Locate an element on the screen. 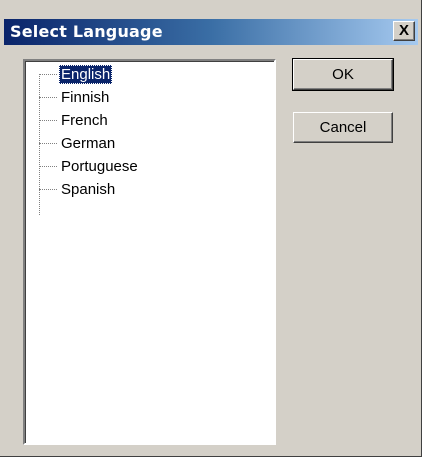  close-icon: X is located at coordinates (403, 30).